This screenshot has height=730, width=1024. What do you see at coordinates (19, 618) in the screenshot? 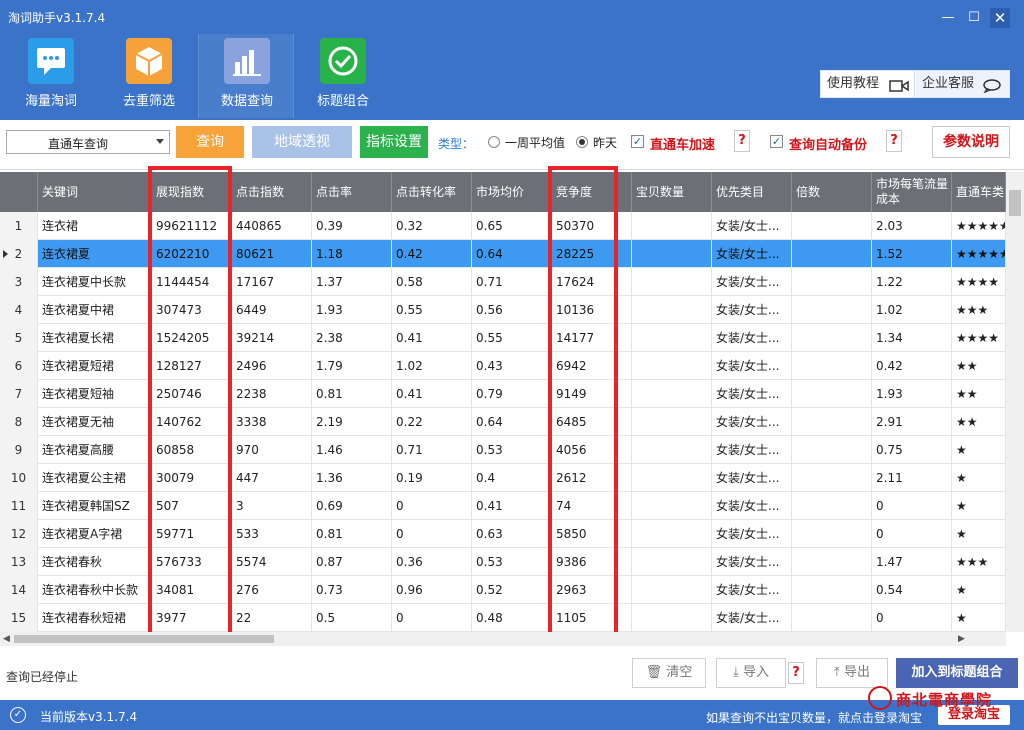
I see `cell-index: 15` at bounding box center [19, 618].